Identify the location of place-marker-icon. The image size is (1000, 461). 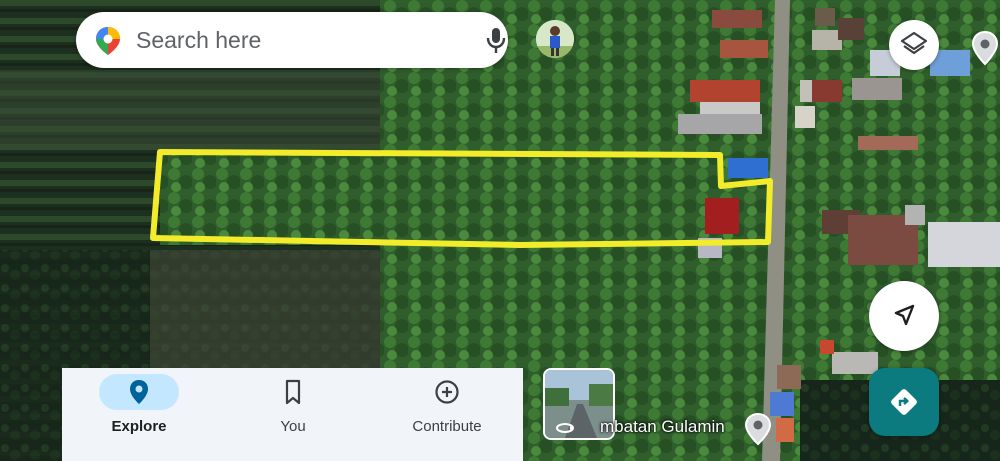
(758, 429).